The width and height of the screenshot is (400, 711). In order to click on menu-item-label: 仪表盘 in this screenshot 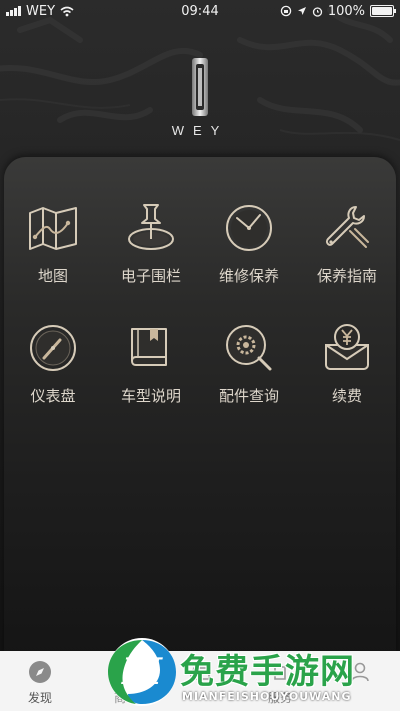, I will do `click(53, 396)`.